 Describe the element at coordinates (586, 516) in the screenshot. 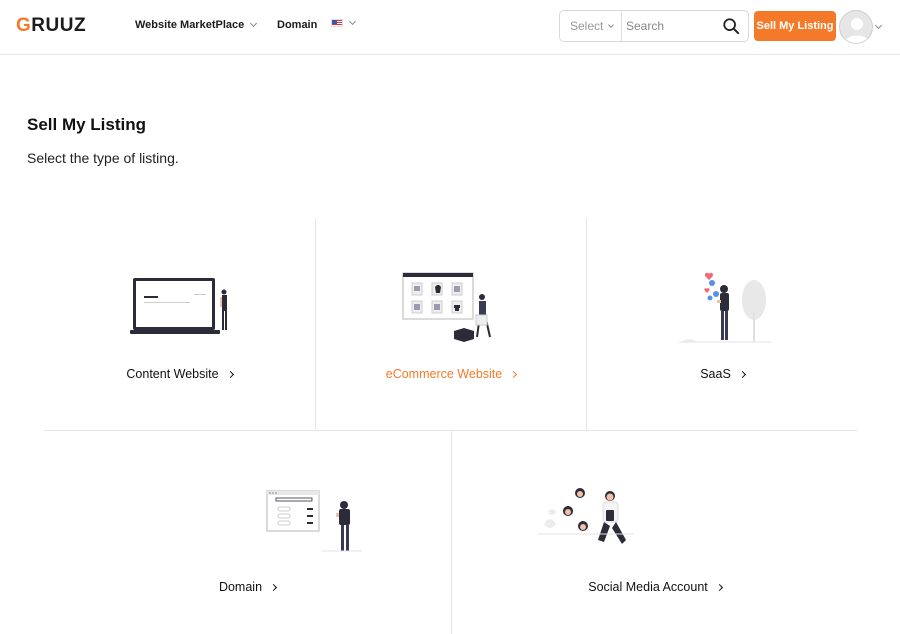

I see `social-media-illustration` at that location.